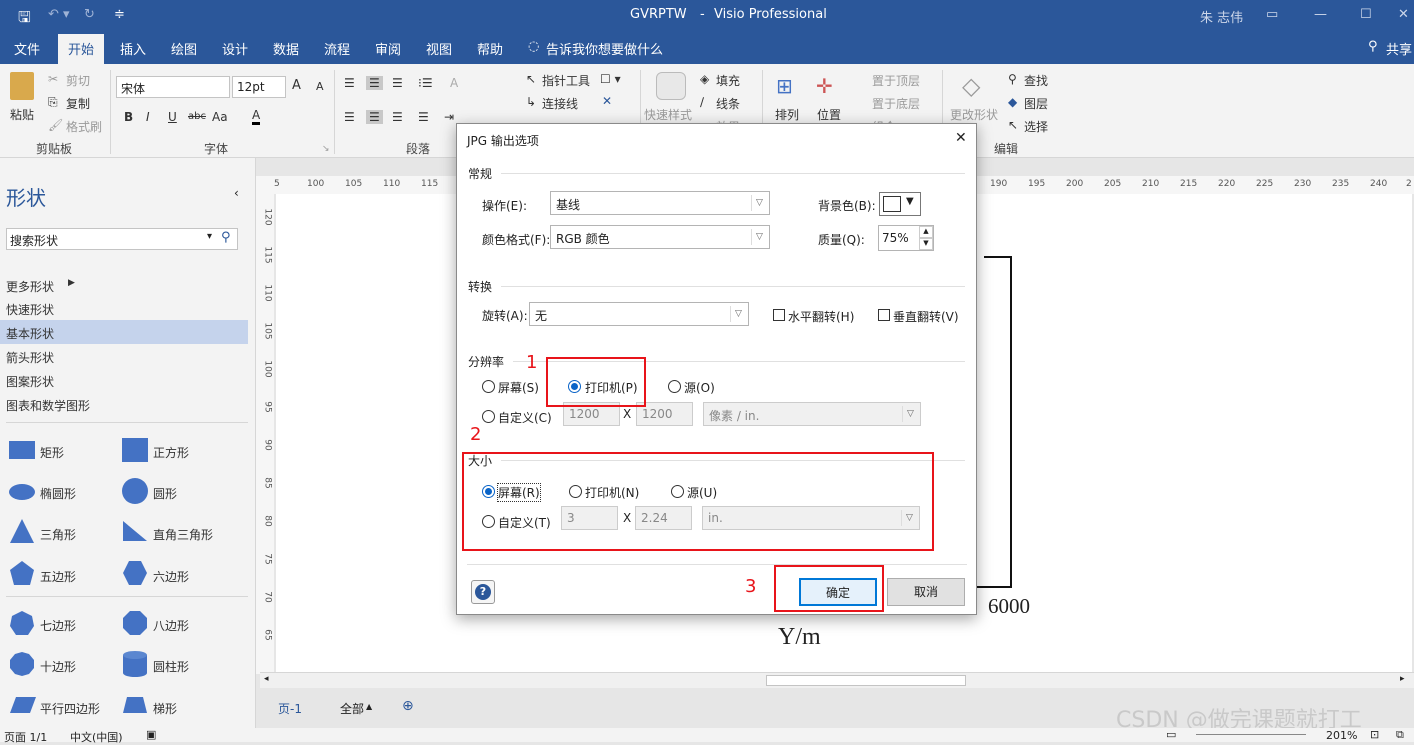  What do you see at coordinates (439, 48) in the screenshot?
I see `tab-view: 视图` at bounding box center [439, 48].